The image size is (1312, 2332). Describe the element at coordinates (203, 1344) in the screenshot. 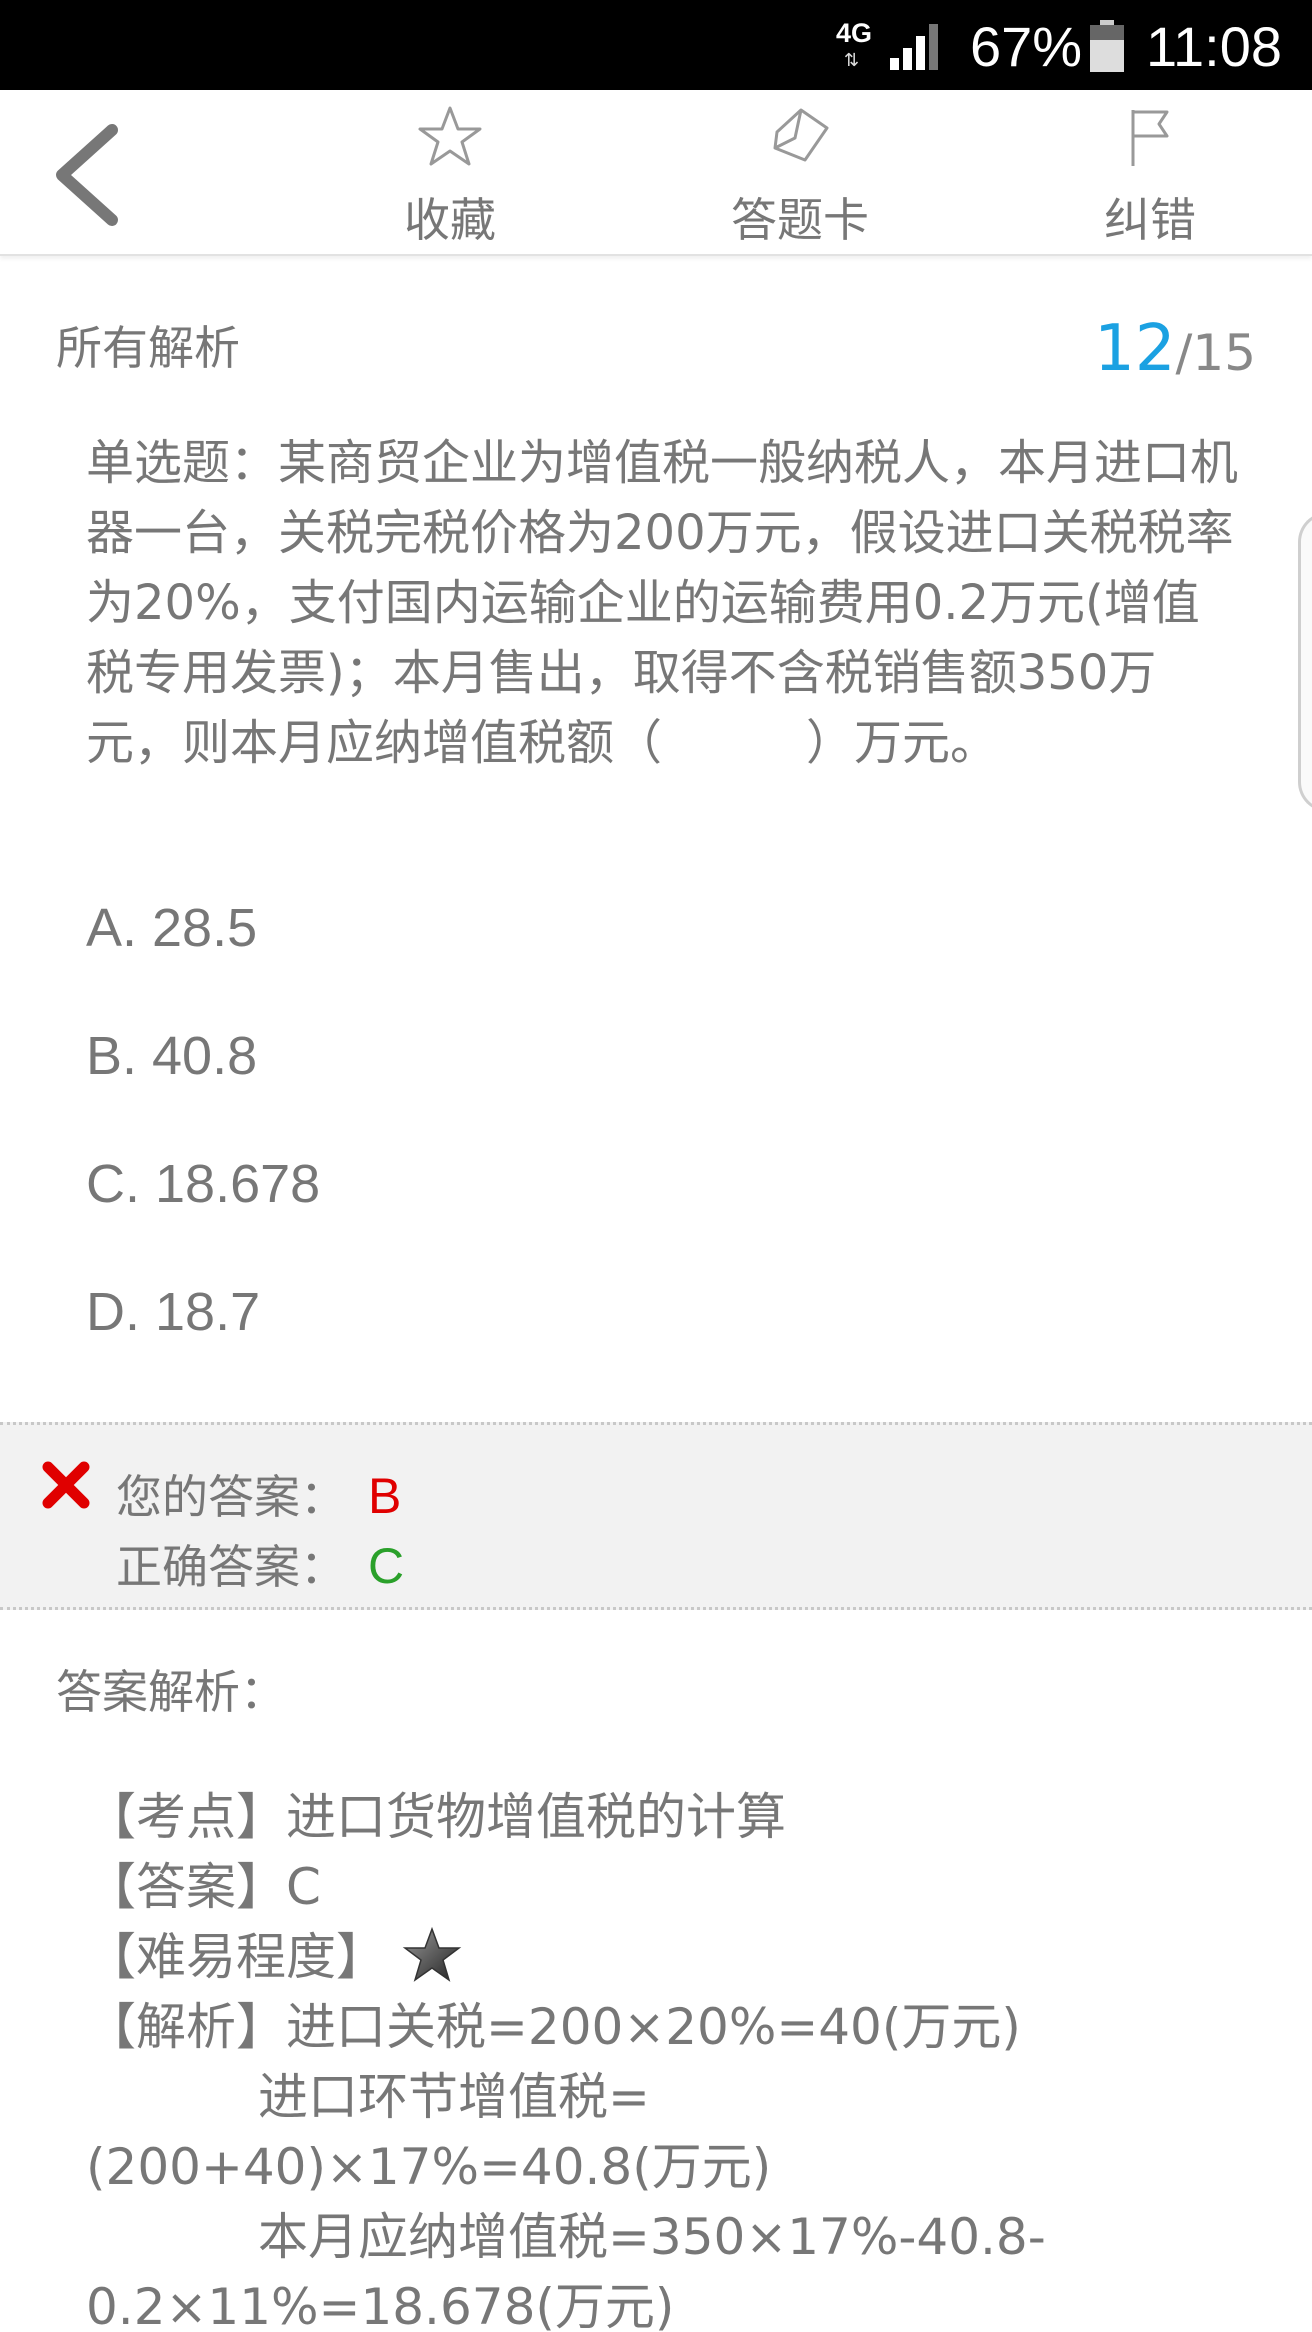

I see `option-d: D. 18.7` at that location.